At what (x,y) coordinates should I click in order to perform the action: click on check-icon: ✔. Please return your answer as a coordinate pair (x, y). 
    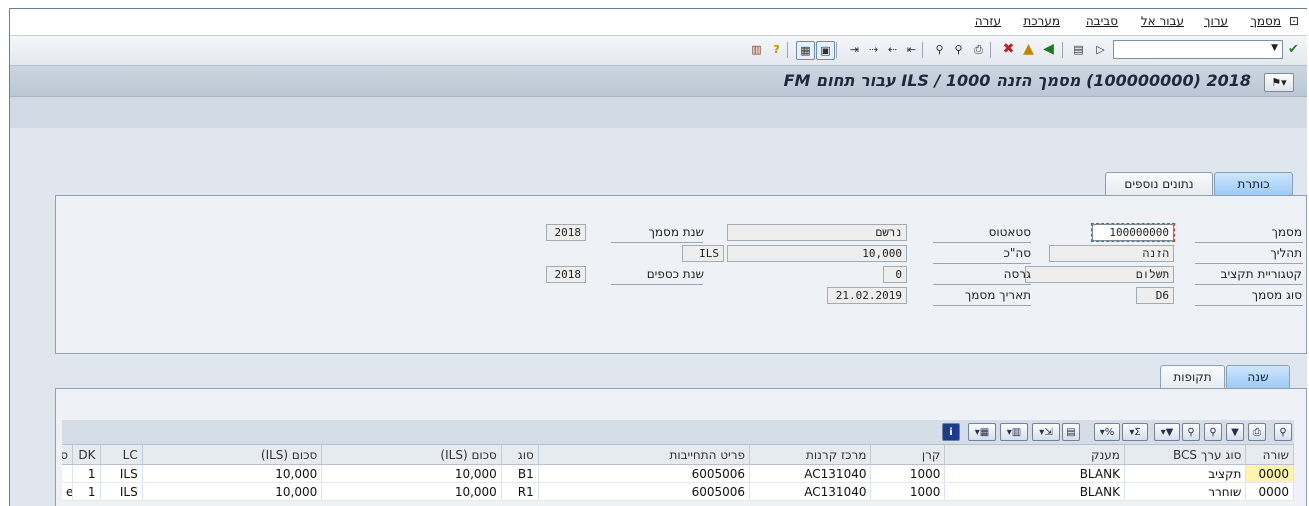
    Looking at the image, I should click on (1293, 49).